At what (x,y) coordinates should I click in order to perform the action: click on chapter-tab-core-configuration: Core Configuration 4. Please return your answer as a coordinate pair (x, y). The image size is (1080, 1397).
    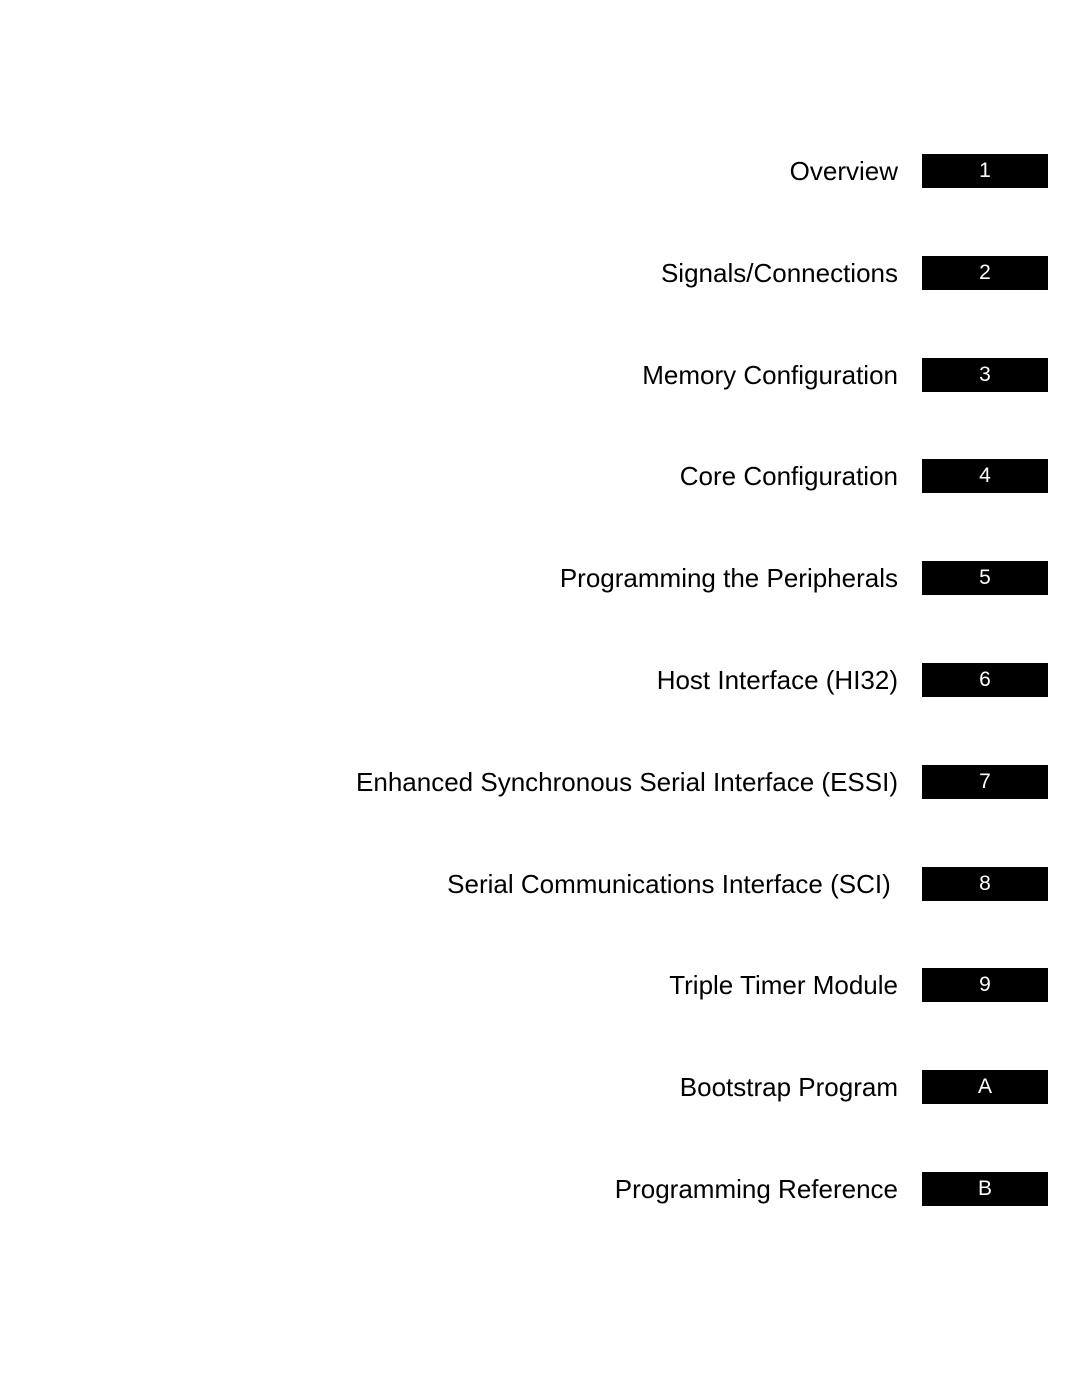
    Looking at the image, I should click on (540, 510).